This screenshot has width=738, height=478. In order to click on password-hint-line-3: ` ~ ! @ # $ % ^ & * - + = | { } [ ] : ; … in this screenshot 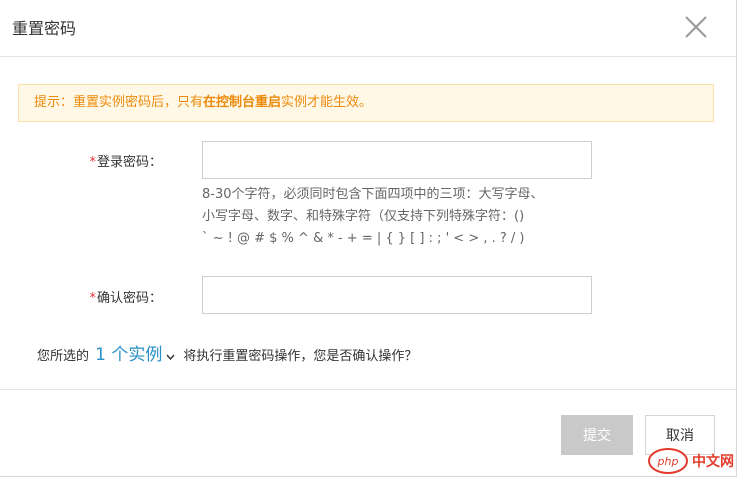, I will do `click(363, 238)`.